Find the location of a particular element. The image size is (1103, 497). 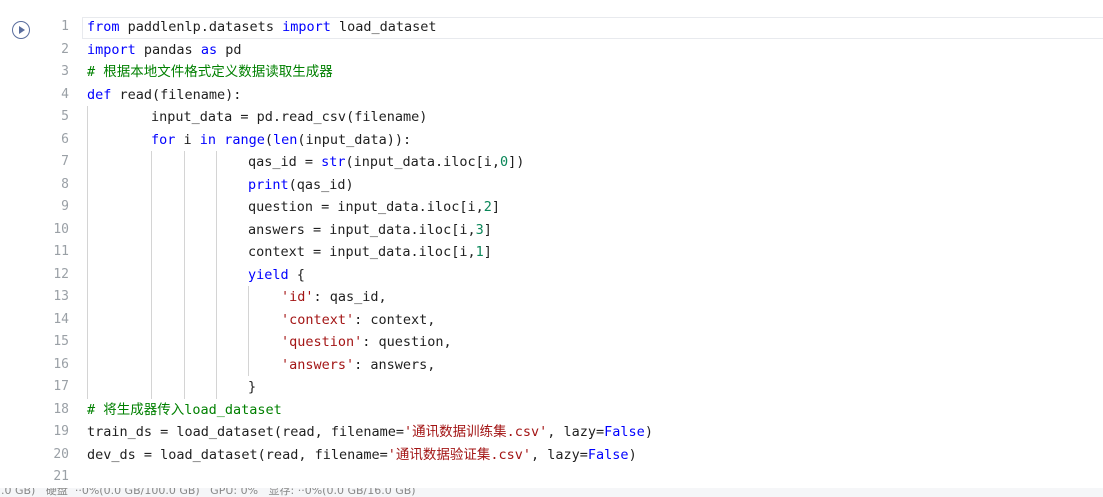

line-number: 15 is located at coordinates (61, 341).